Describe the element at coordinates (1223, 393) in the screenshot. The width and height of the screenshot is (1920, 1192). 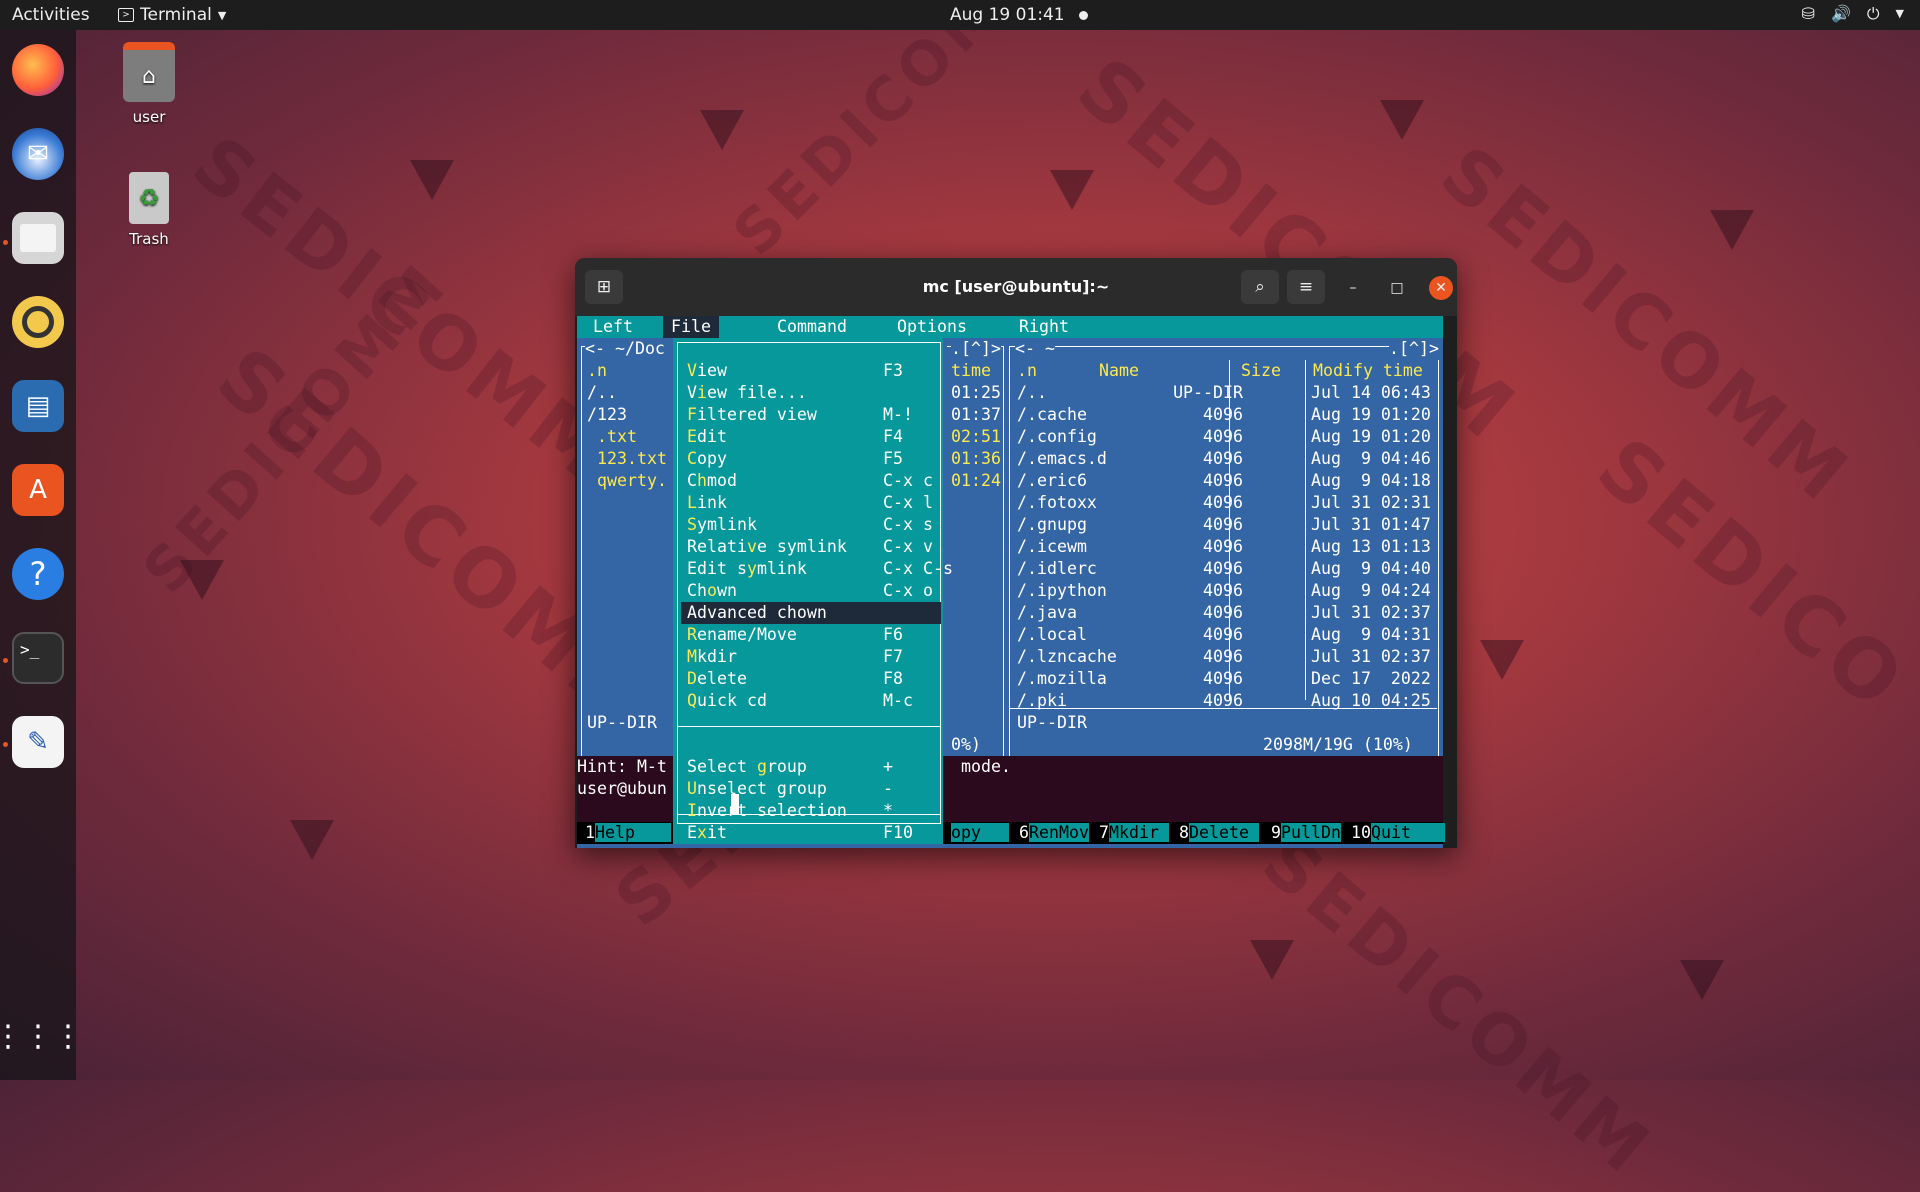
I see `table-row: /.. UP--DIR Jul 14 06:43` at that location.